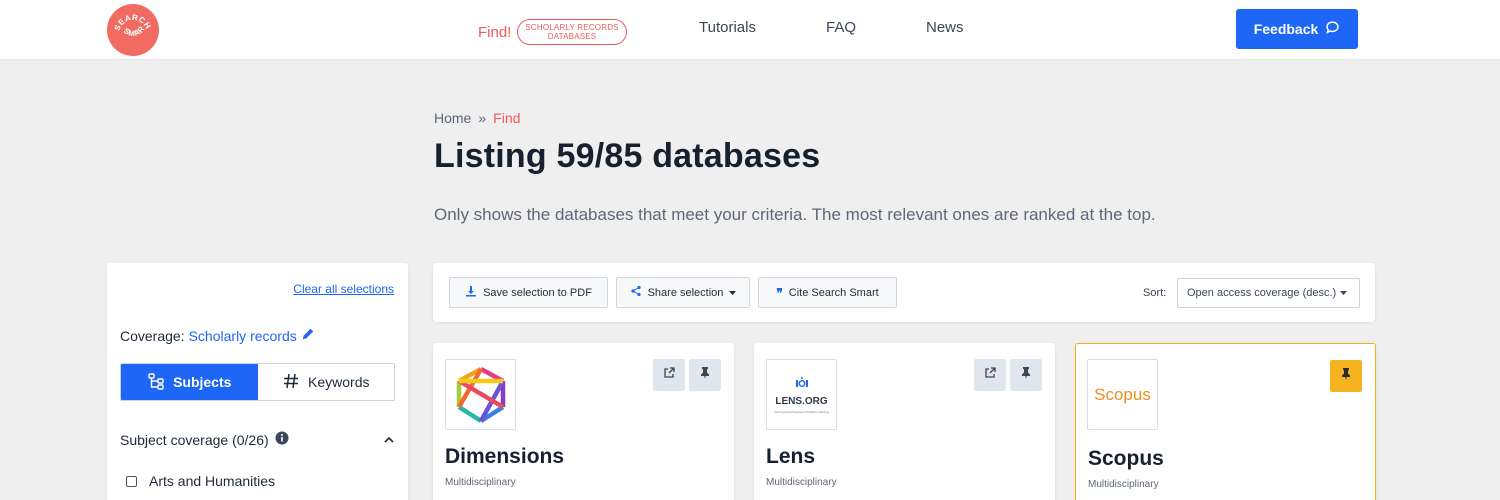 Image resolution: width=1500 pixels, height=500 pixels. I want to click on dimensions-logo, so click(480, 394).